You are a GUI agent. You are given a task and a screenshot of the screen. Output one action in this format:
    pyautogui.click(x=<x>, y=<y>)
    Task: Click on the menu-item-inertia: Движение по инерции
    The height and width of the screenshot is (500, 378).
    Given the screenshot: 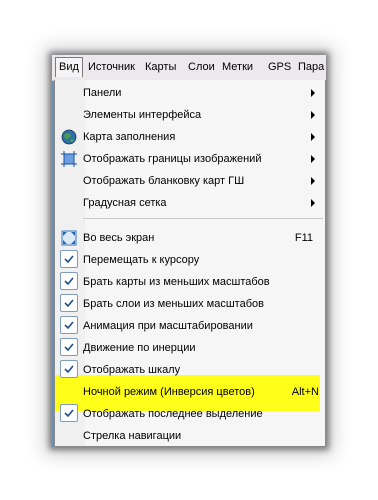 What is the action you would take?
    pyautogui.click(x=189, y=348)
    